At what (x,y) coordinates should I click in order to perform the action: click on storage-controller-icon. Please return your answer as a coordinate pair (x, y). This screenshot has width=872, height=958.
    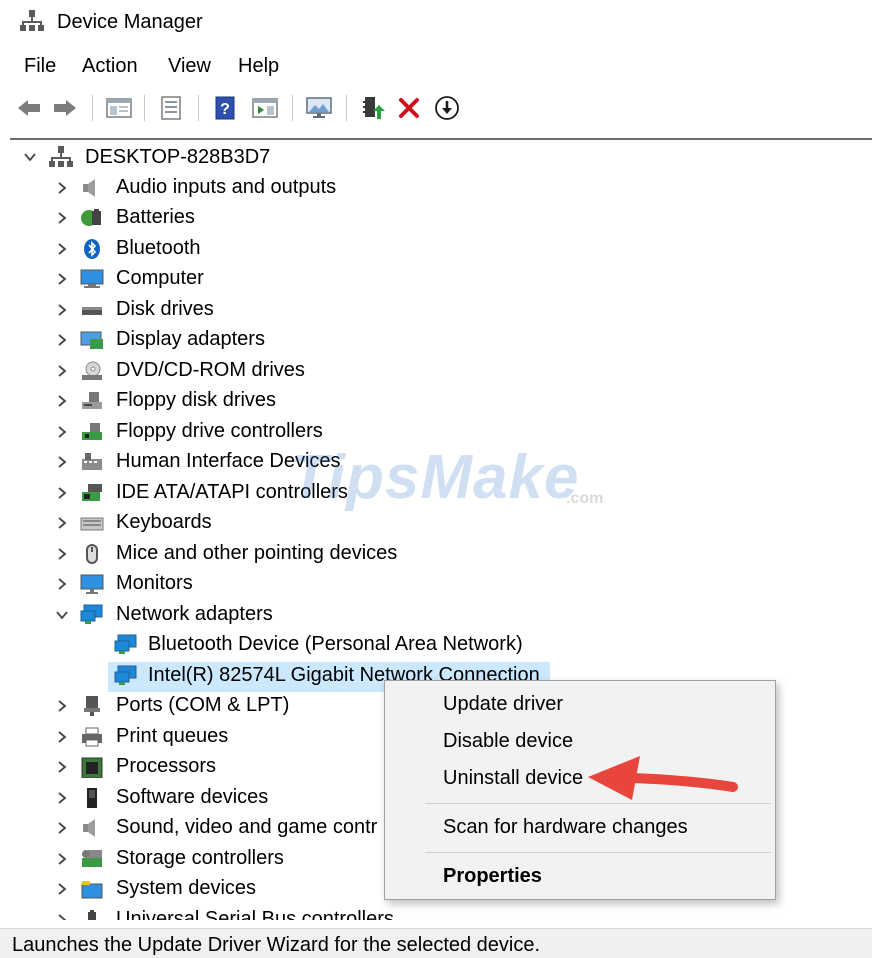
    Looking at the image, I should click on (92, 858).